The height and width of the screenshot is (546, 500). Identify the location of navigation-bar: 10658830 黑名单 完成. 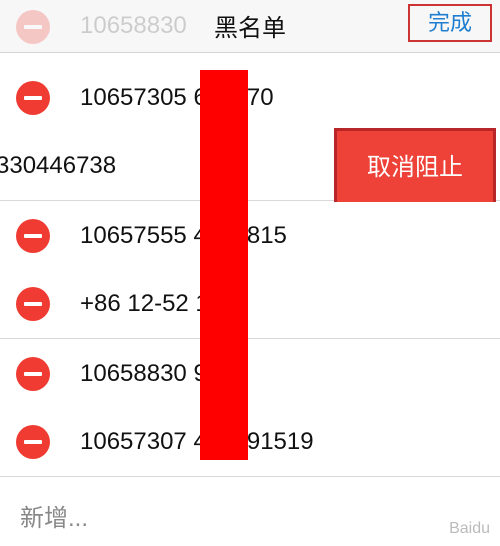
(250, 26).